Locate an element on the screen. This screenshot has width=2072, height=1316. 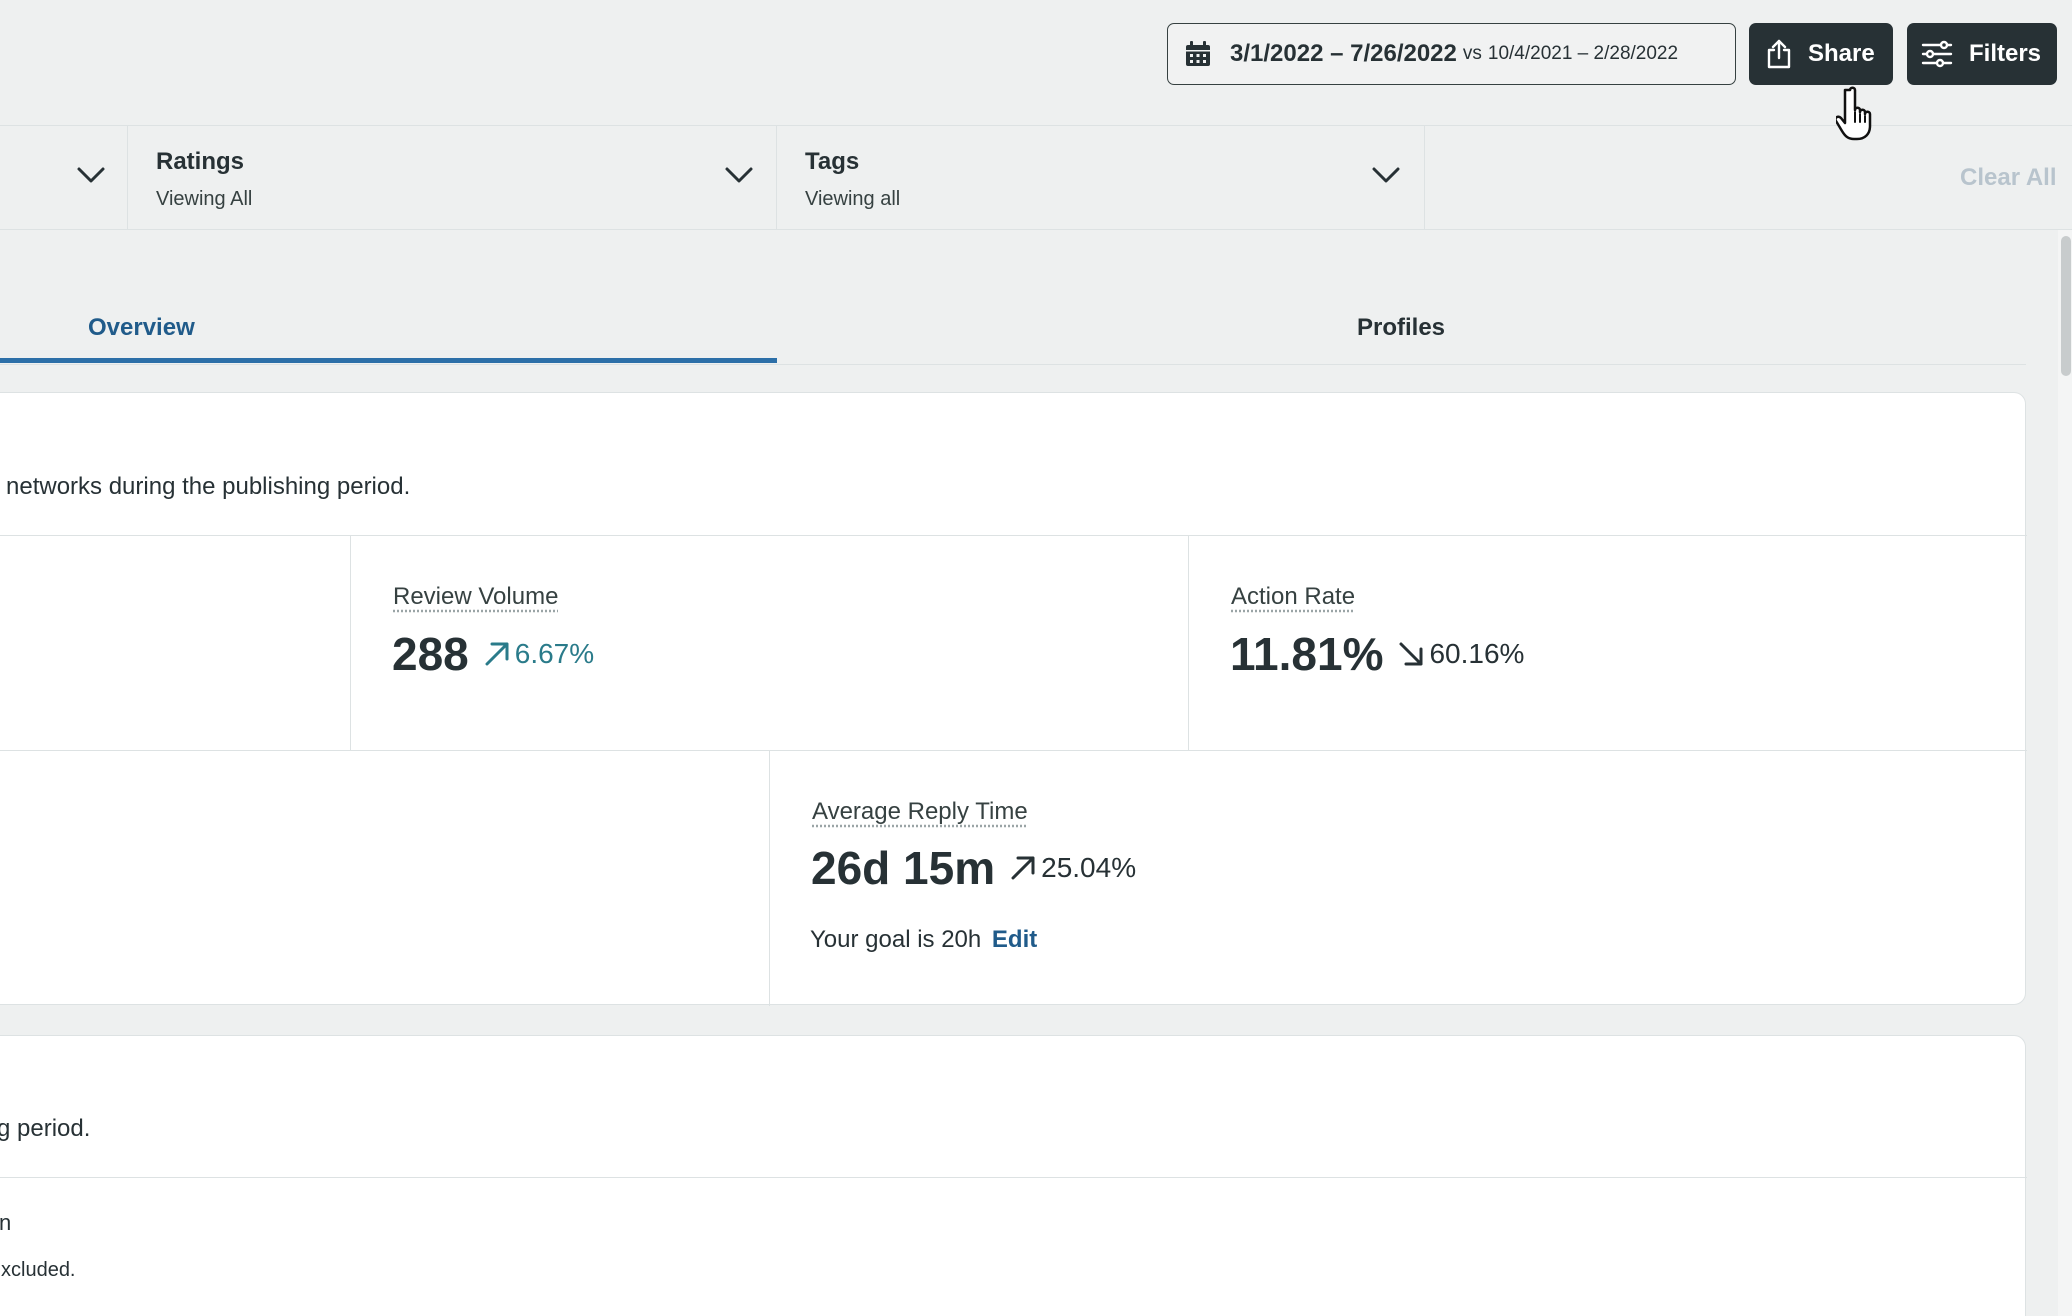
review-volume-metric: 288 6.67% is located at coordinates (493, 654).